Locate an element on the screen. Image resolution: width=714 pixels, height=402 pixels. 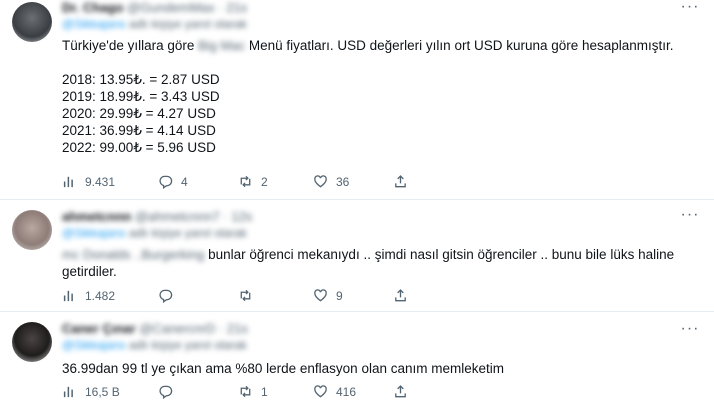
tweet-text-blurred: Big Mac is located at coordinates (222, 45).